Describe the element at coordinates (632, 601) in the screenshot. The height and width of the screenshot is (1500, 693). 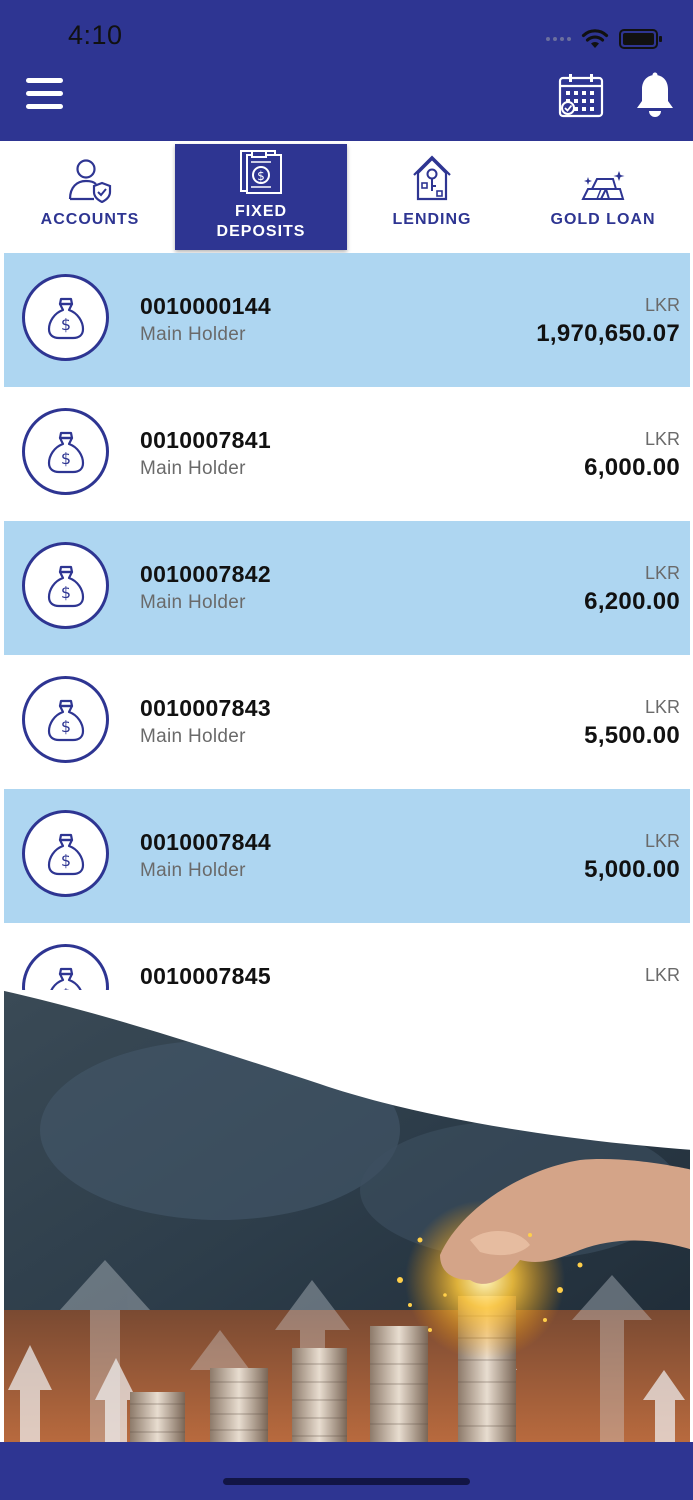
I see `deposit-amount: 6,200.00` at that location.